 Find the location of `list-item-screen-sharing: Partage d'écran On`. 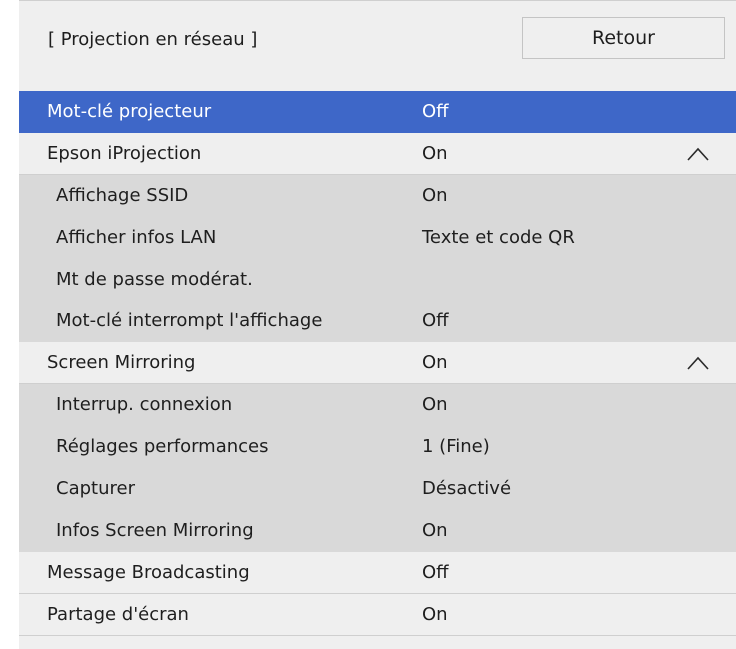

list-item-screen-sharing: Partage d'écran On is located at coordinates (377, 614).